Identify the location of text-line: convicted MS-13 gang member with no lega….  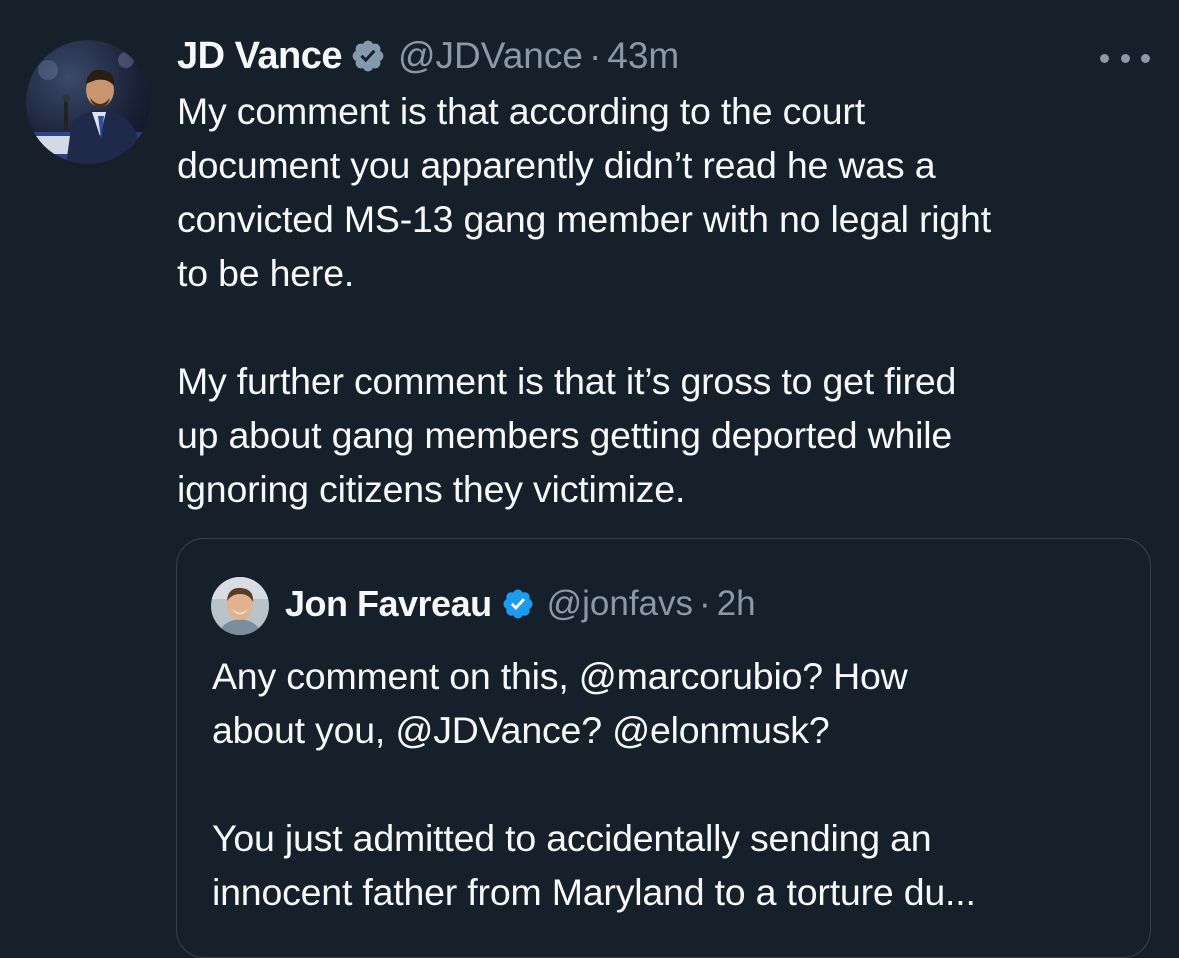
(584, 219).